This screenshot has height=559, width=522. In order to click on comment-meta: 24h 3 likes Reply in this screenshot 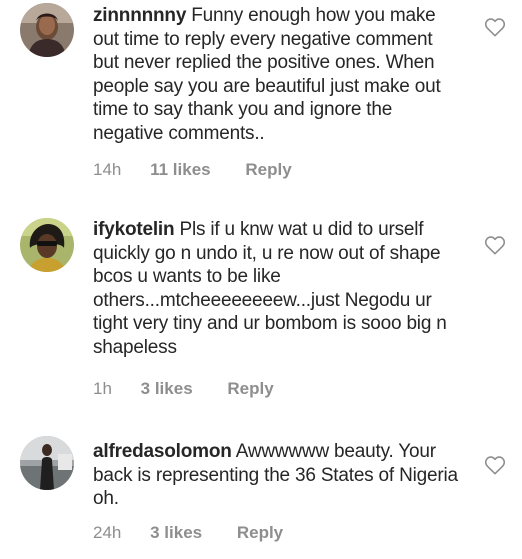, I will do `click(188, 533)`.